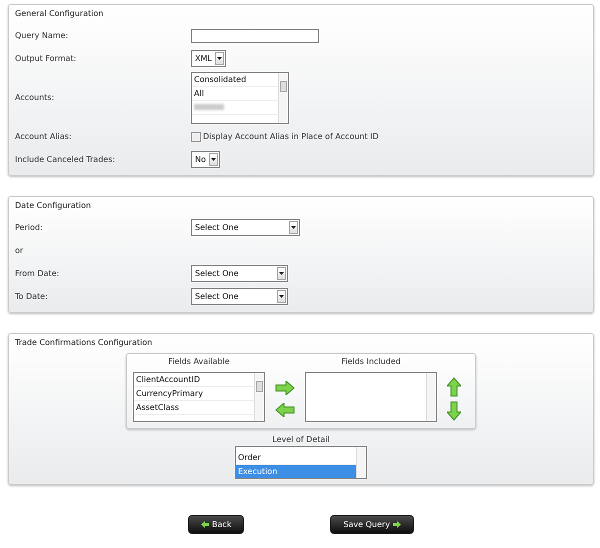  Describe the element at coordinates (37, 273) in the screenshot. I see `field-label: From Date:` at that location.